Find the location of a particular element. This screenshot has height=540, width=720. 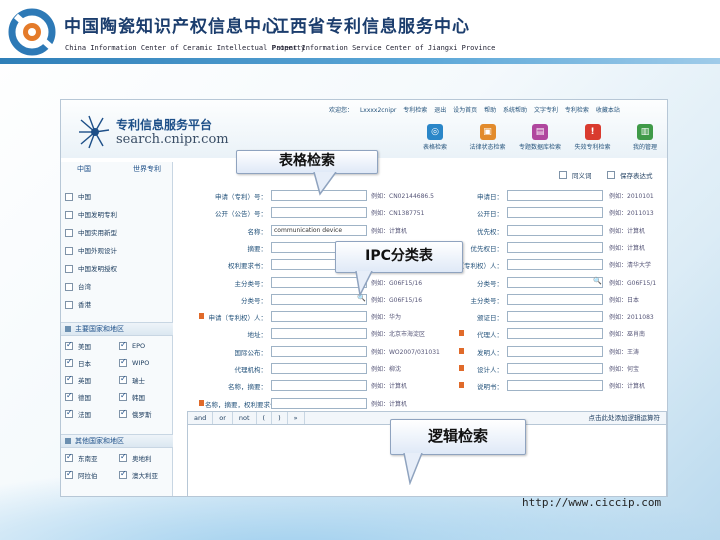

country-item: 日本 is located at coordinates (78, 363).